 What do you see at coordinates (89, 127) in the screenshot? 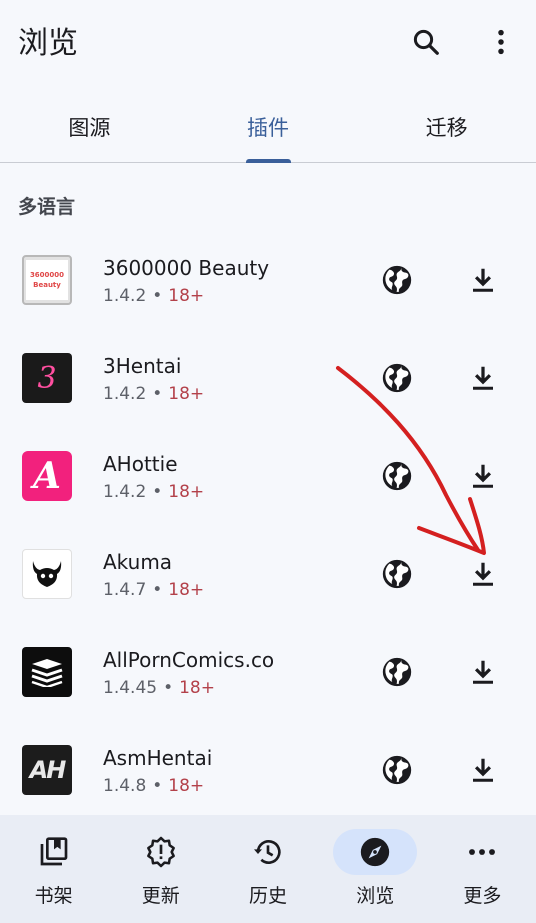
I see `tab-sources: 图源` at bounding box center [89, 127].